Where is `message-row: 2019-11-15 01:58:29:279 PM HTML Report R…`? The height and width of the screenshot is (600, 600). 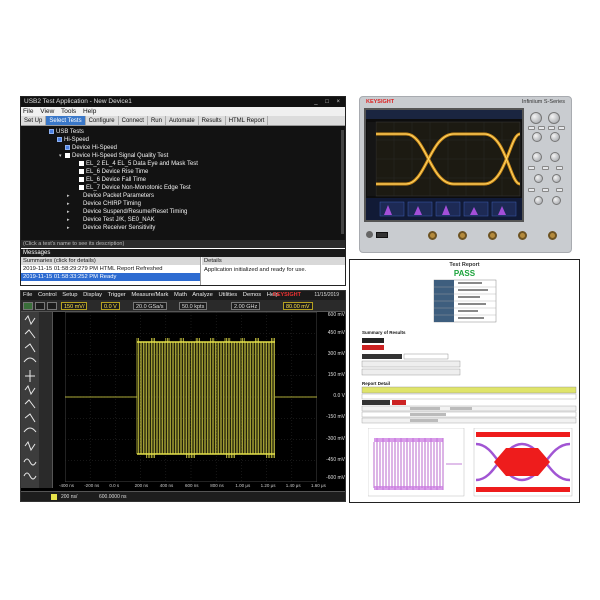
message-row: 2019-11-15 01:58:29:279 PM HTML Report R… is located at coordinates (110, 269).